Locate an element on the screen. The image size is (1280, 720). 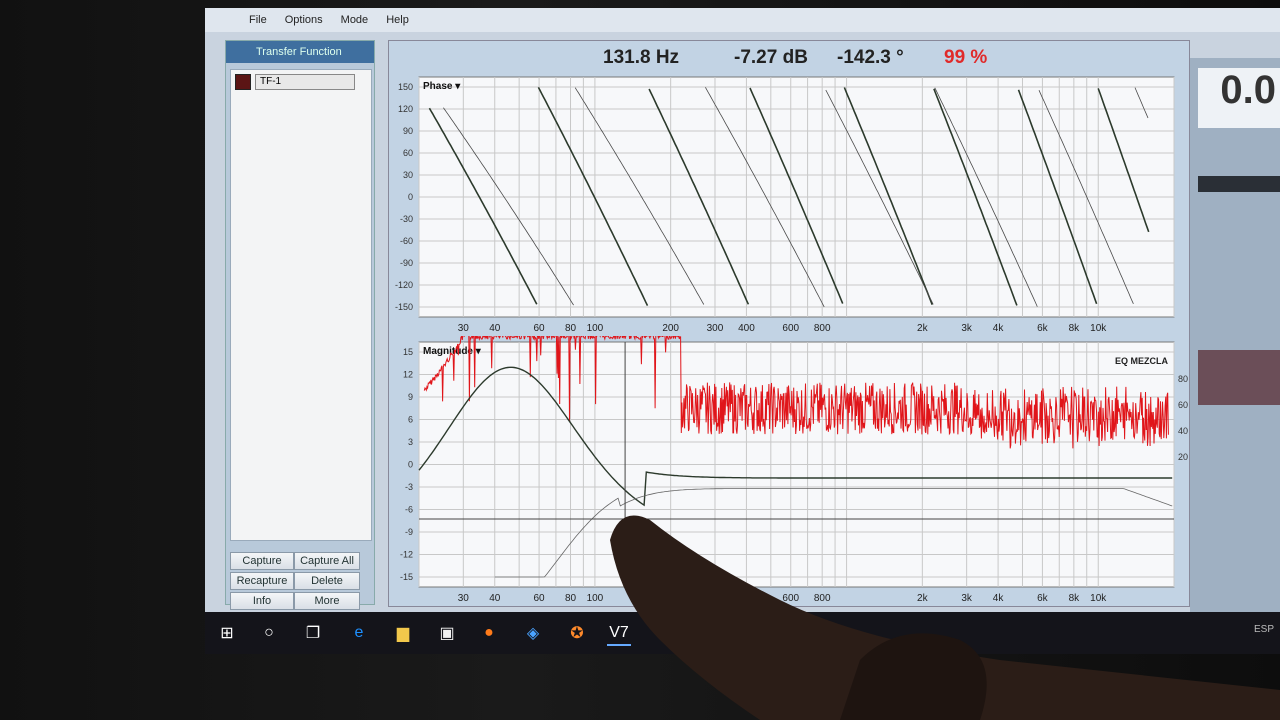
pointing-finger is located at coordinates (945, 617).